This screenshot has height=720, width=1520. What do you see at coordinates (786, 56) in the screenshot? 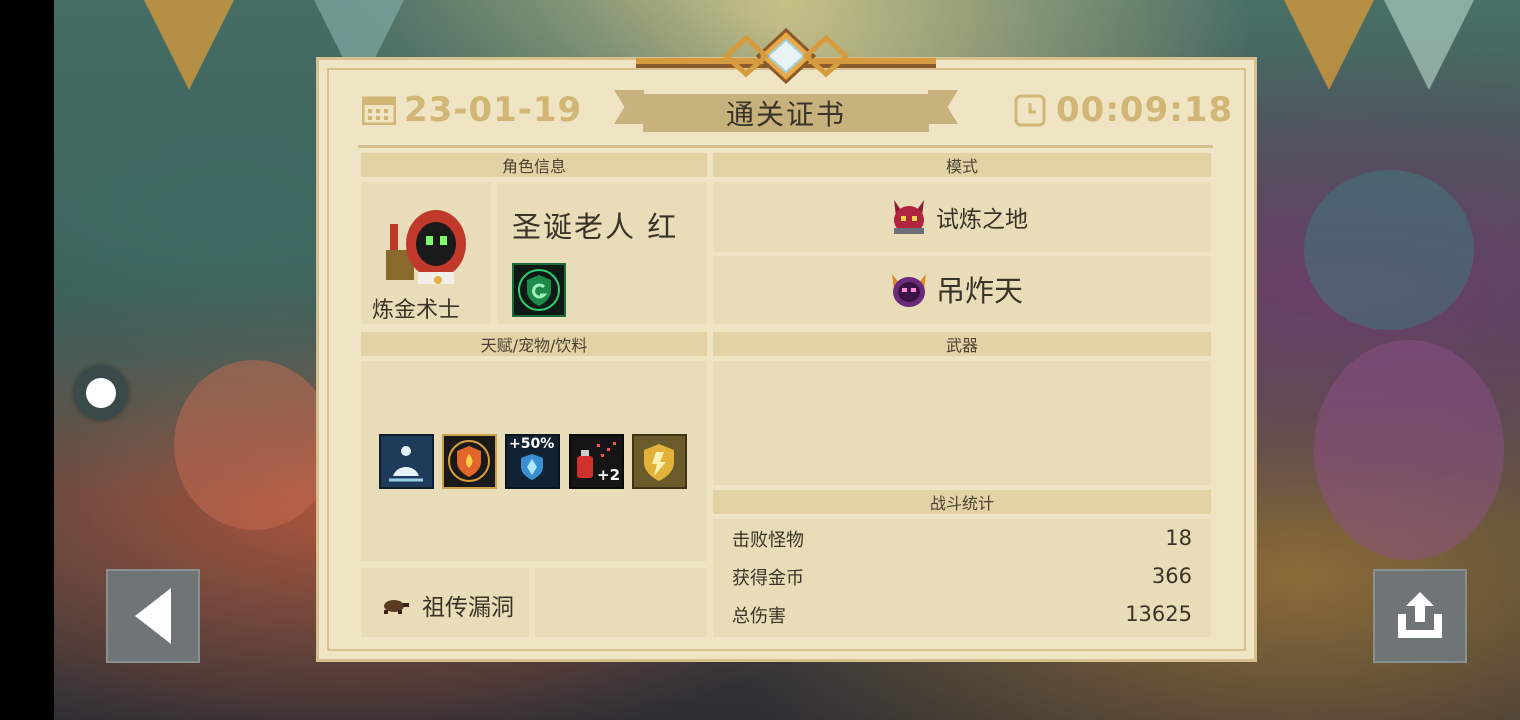
I see `crest-ornament` at bounding box center [786, 56].